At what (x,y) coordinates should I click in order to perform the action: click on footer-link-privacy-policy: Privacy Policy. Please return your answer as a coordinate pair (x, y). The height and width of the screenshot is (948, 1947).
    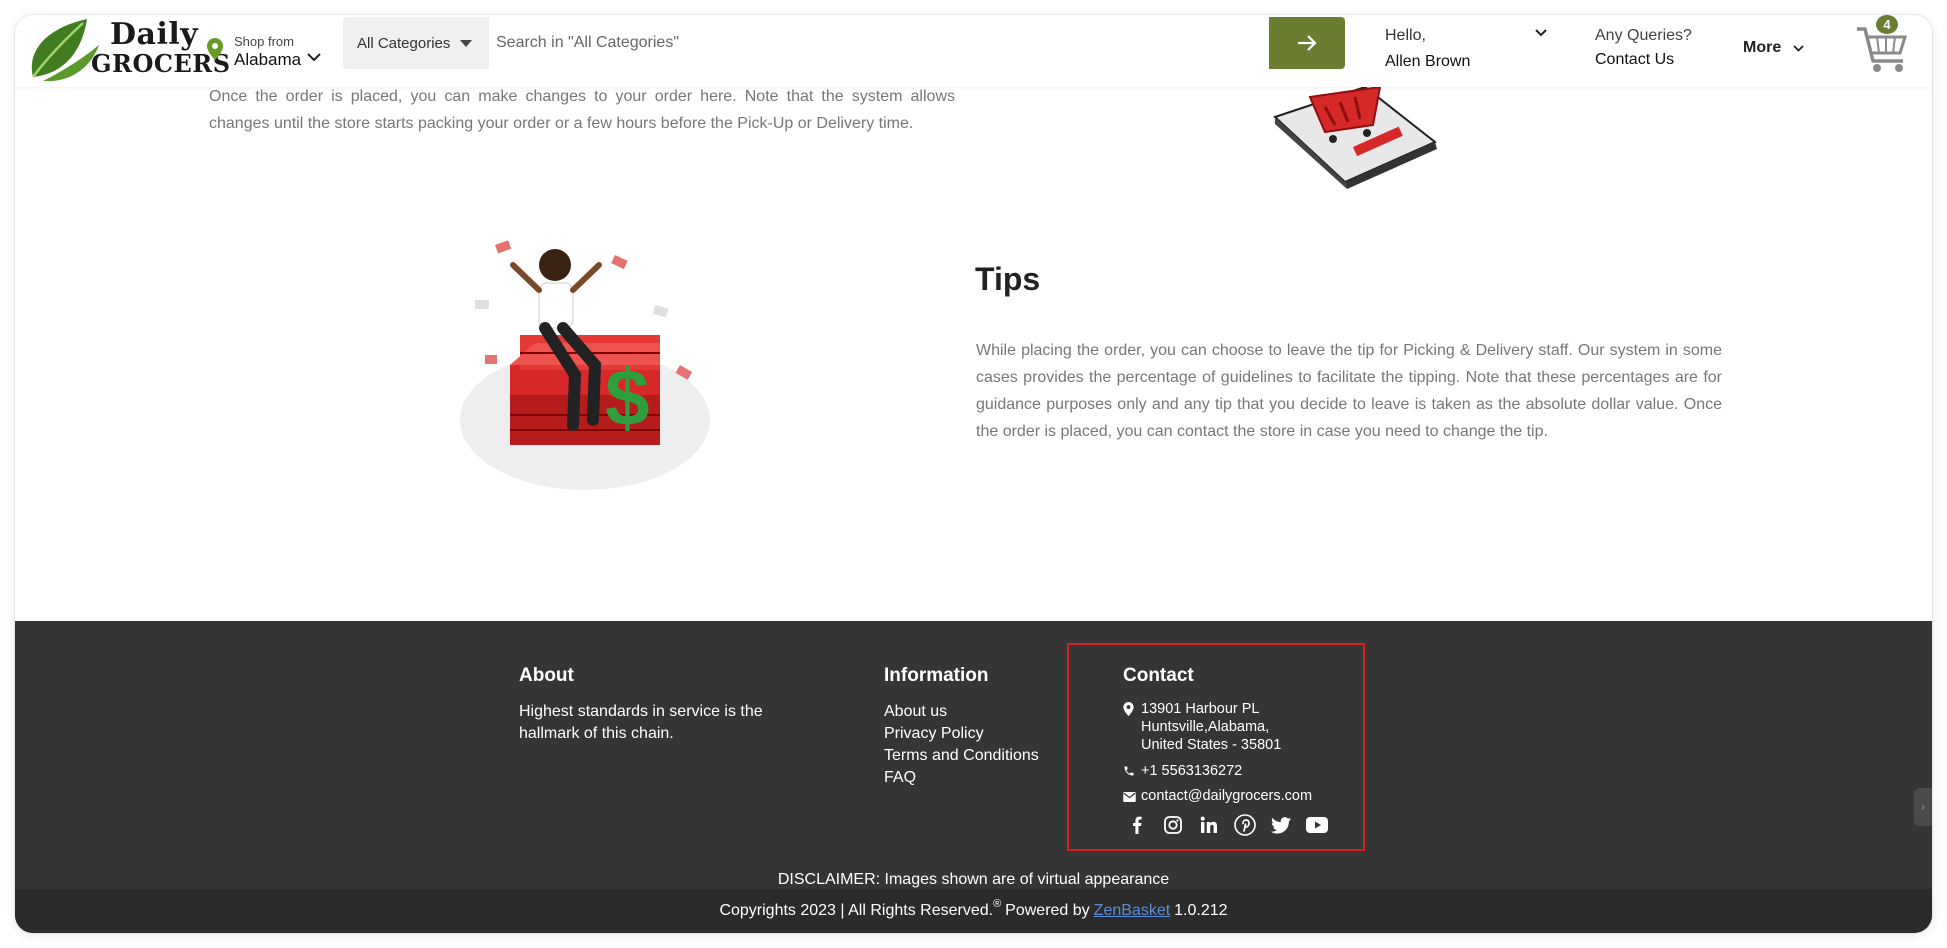
    Looking at the image, I should click on (961, 734).